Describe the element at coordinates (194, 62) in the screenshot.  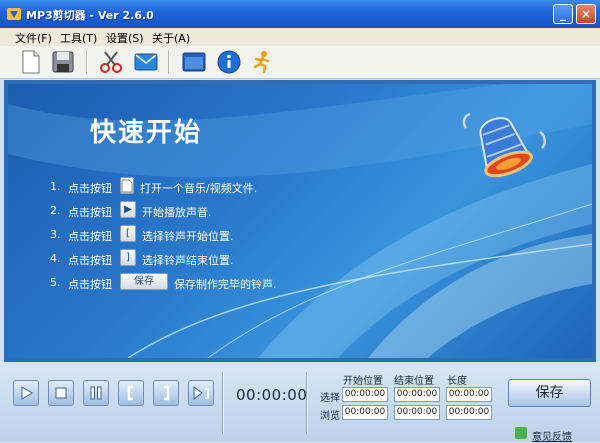
I see `window-icon` at that location.